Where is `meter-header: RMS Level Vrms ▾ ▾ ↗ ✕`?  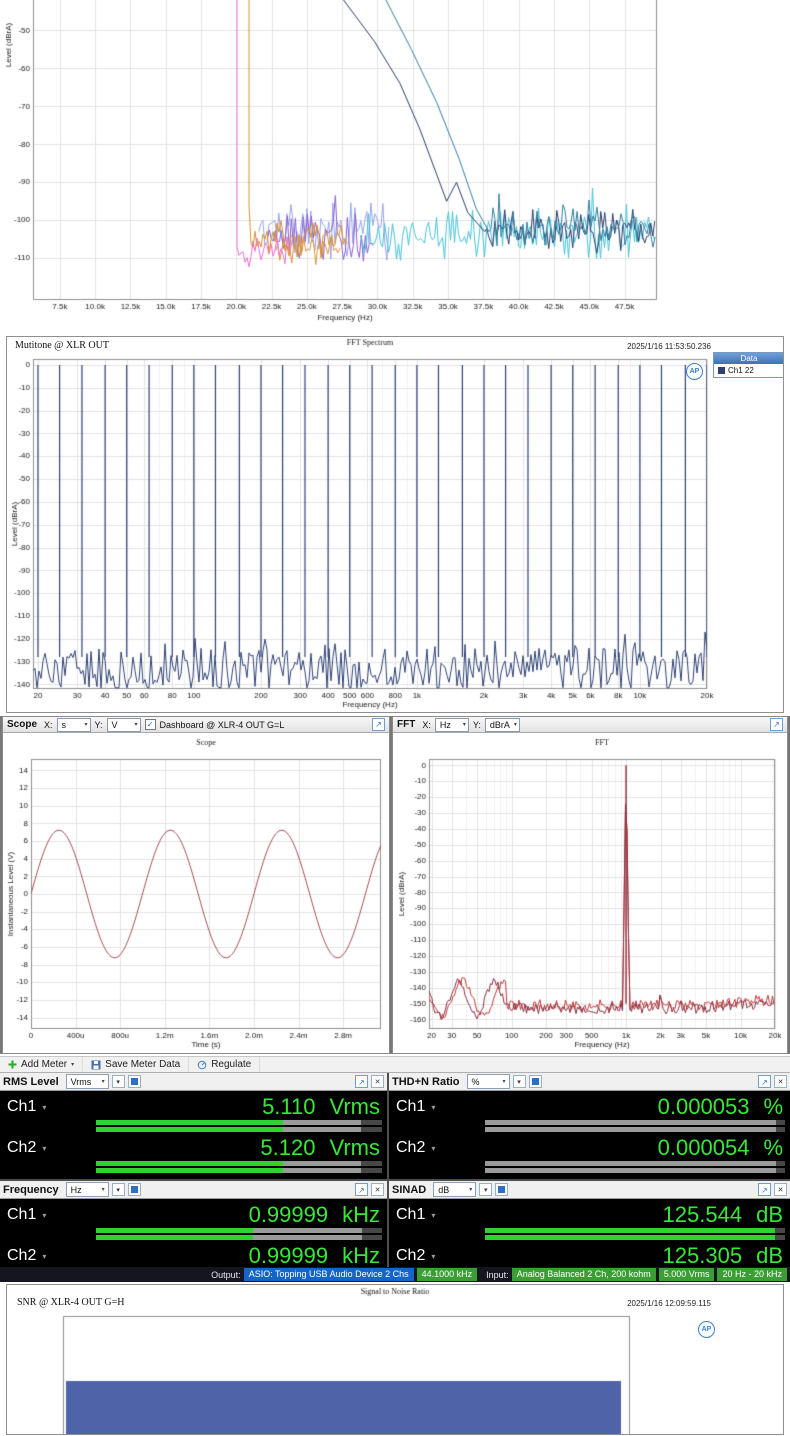 meter-header: RMS Level Vrms ▾ ▾ ↗ ✕ is located at coordinates (193, 1082).